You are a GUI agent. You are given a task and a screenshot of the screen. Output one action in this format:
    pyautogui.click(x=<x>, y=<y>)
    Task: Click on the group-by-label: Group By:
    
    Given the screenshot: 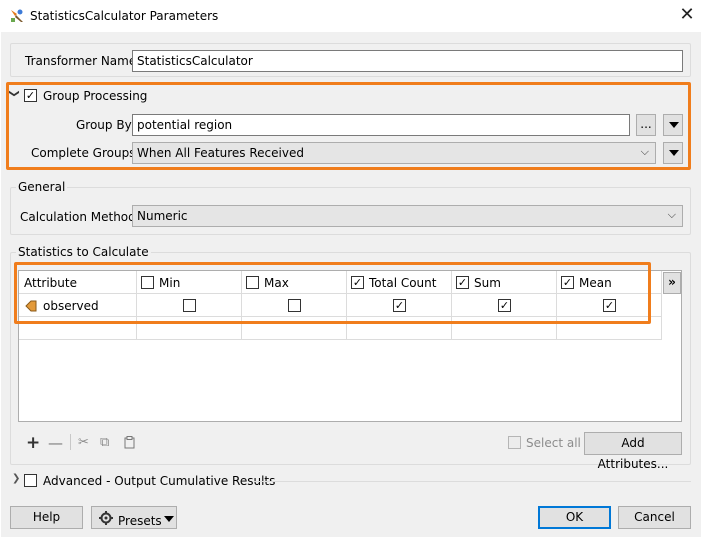 What is the action you would take?
    pyautogui.click(x=105, y=125)
    